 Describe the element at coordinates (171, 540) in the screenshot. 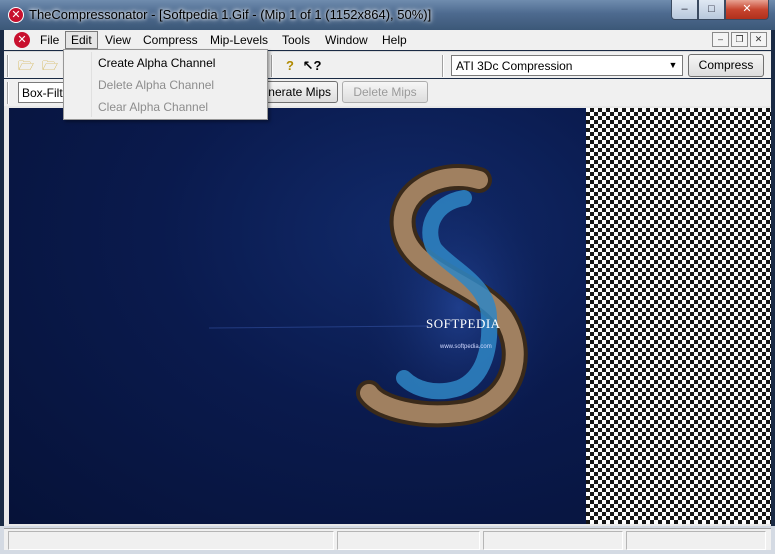

I see `status-pane-main` at that location.